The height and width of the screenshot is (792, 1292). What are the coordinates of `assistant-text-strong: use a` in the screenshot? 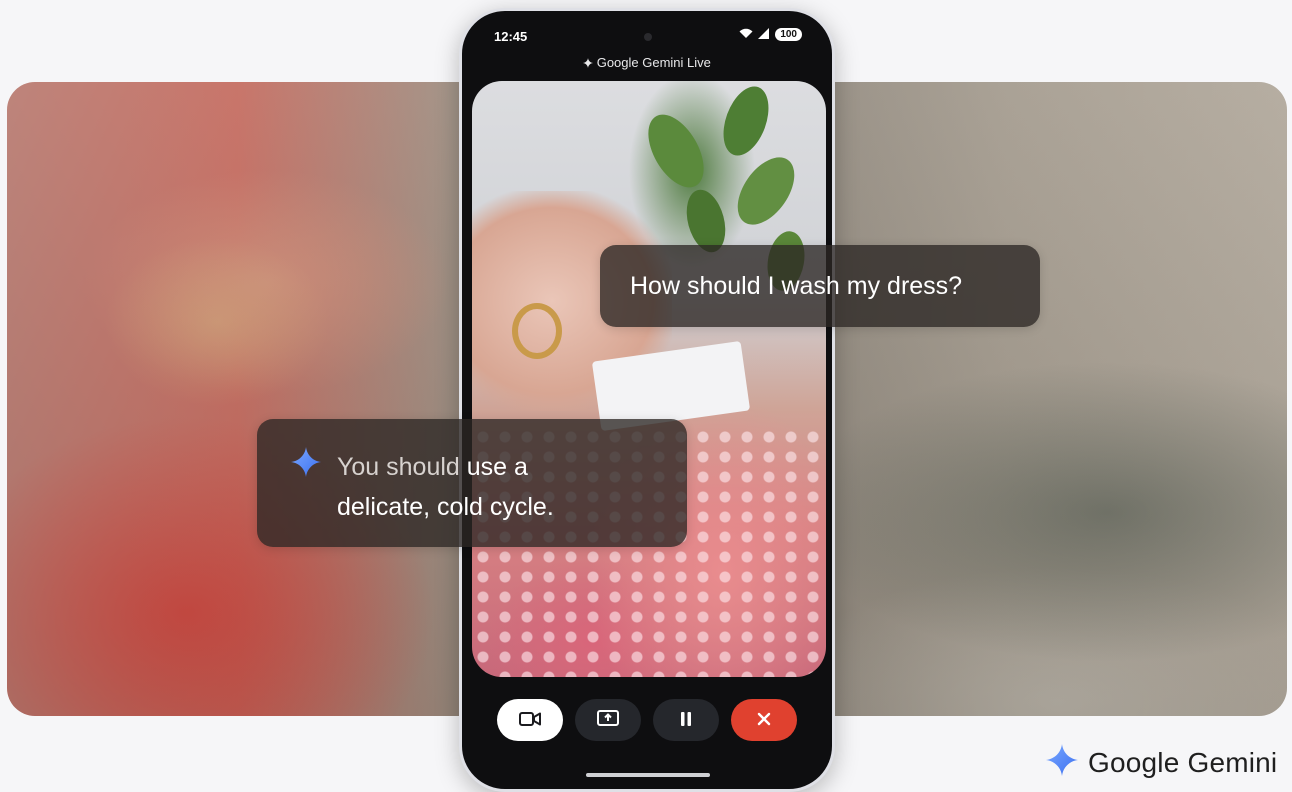 It's located at (497, 467).